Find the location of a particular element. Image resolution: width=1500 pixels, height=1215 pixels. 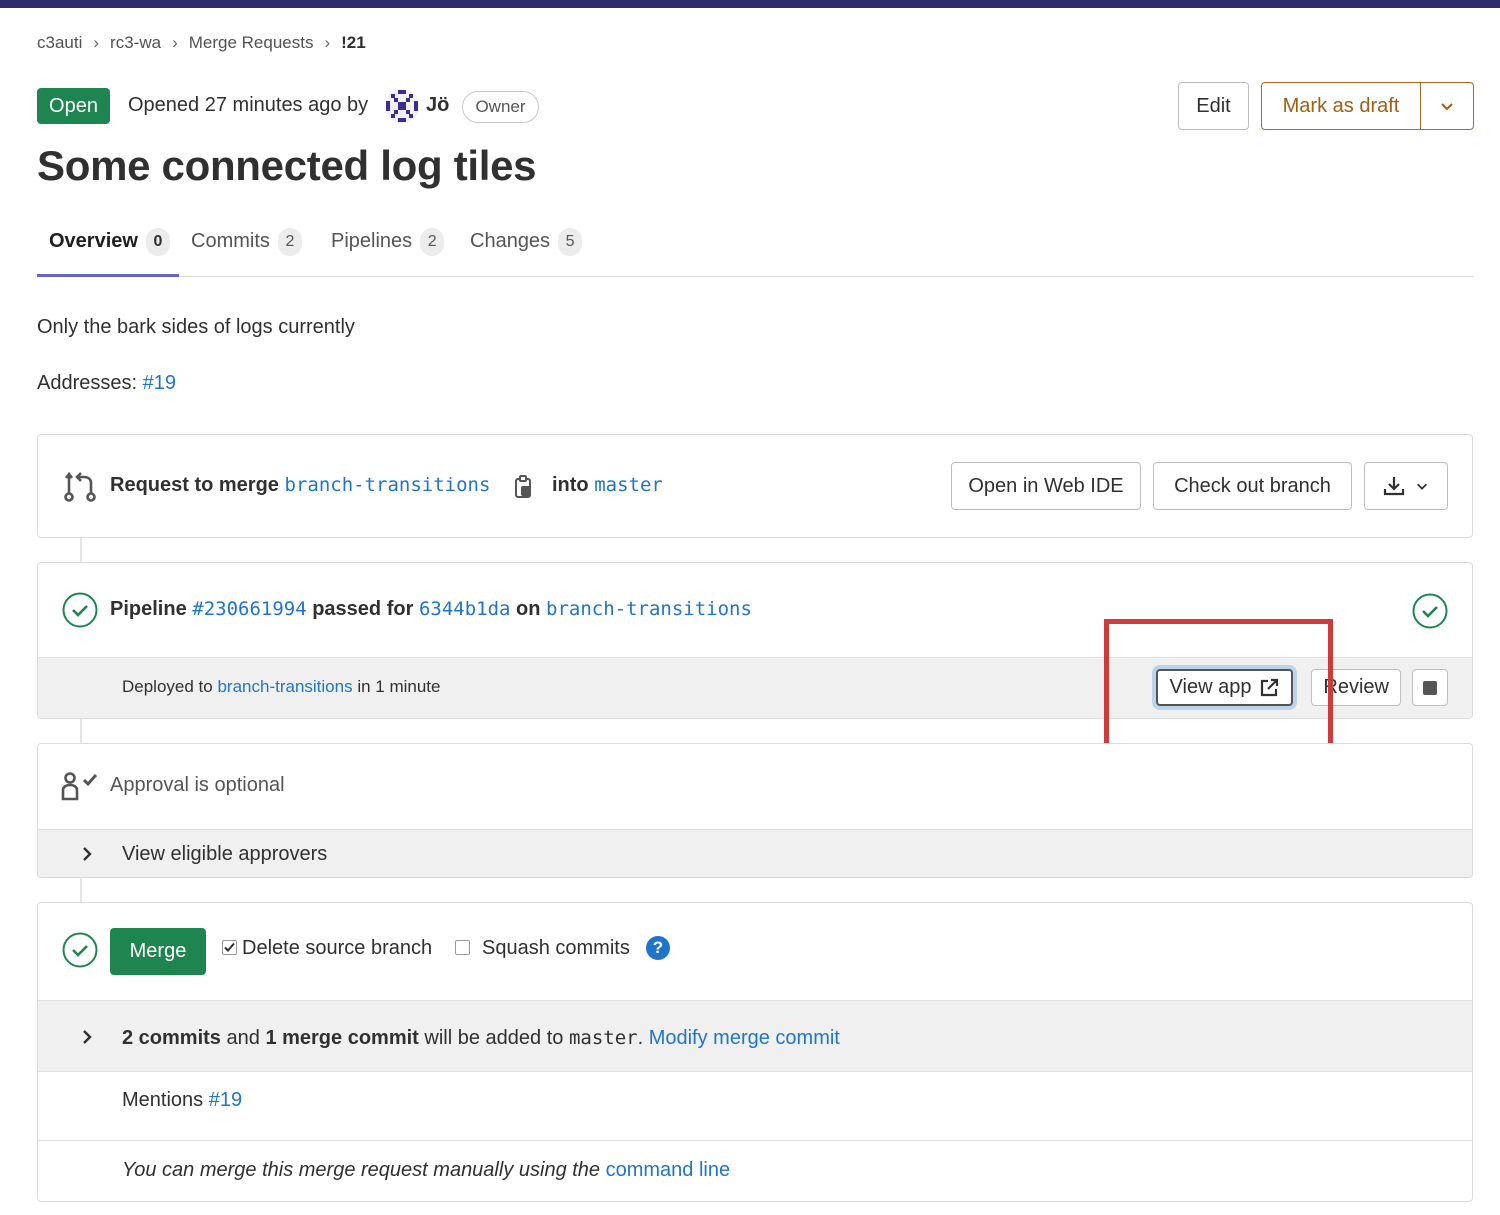

mentioned-issue-link: #19 is located at coordinates (225, 1100).